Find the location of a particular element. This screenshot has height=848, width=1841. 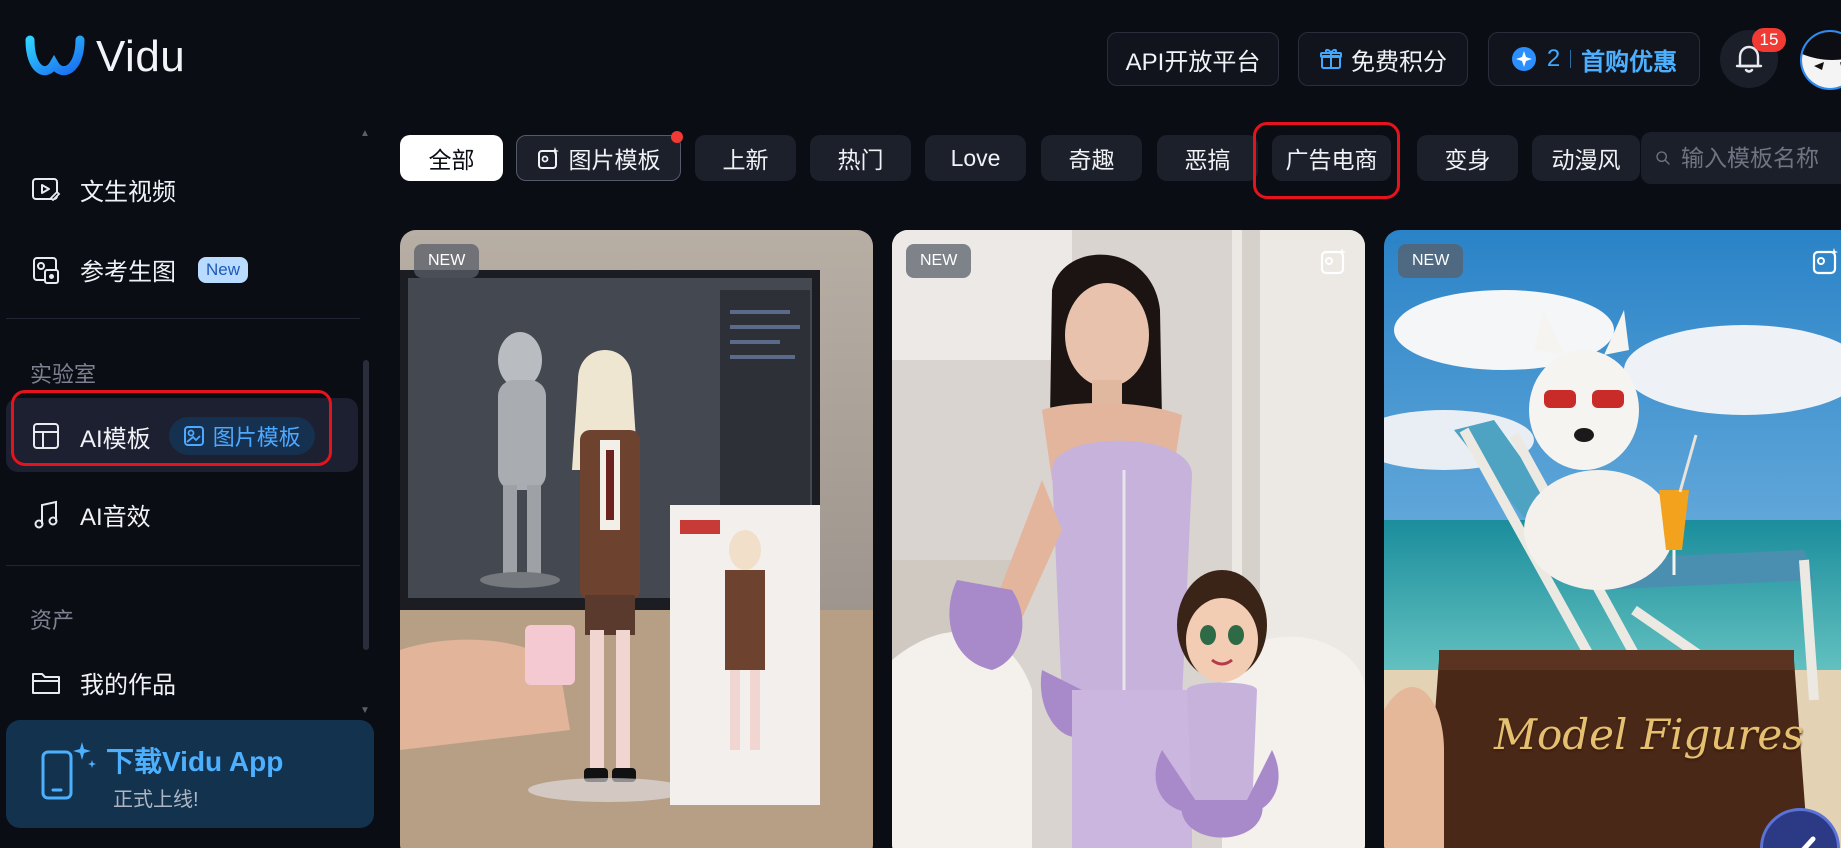

vidu-logo: Vidu is located at coordinates (104, 57).